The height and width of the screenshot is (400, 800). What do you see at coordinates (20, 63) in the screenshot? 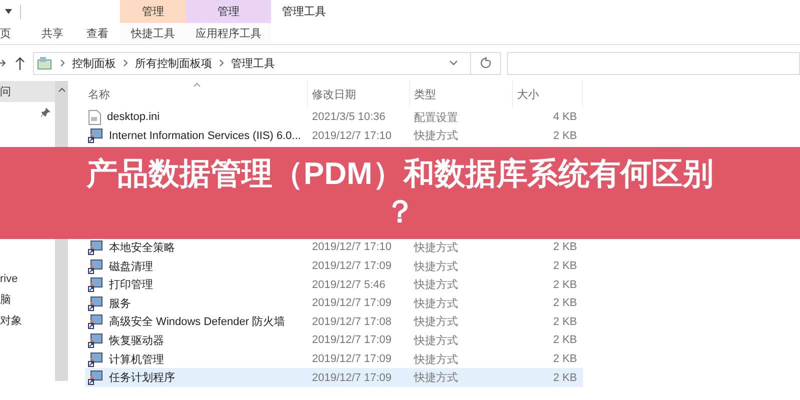
I see `up-arrow-icon` at bounding box center [20, 63].